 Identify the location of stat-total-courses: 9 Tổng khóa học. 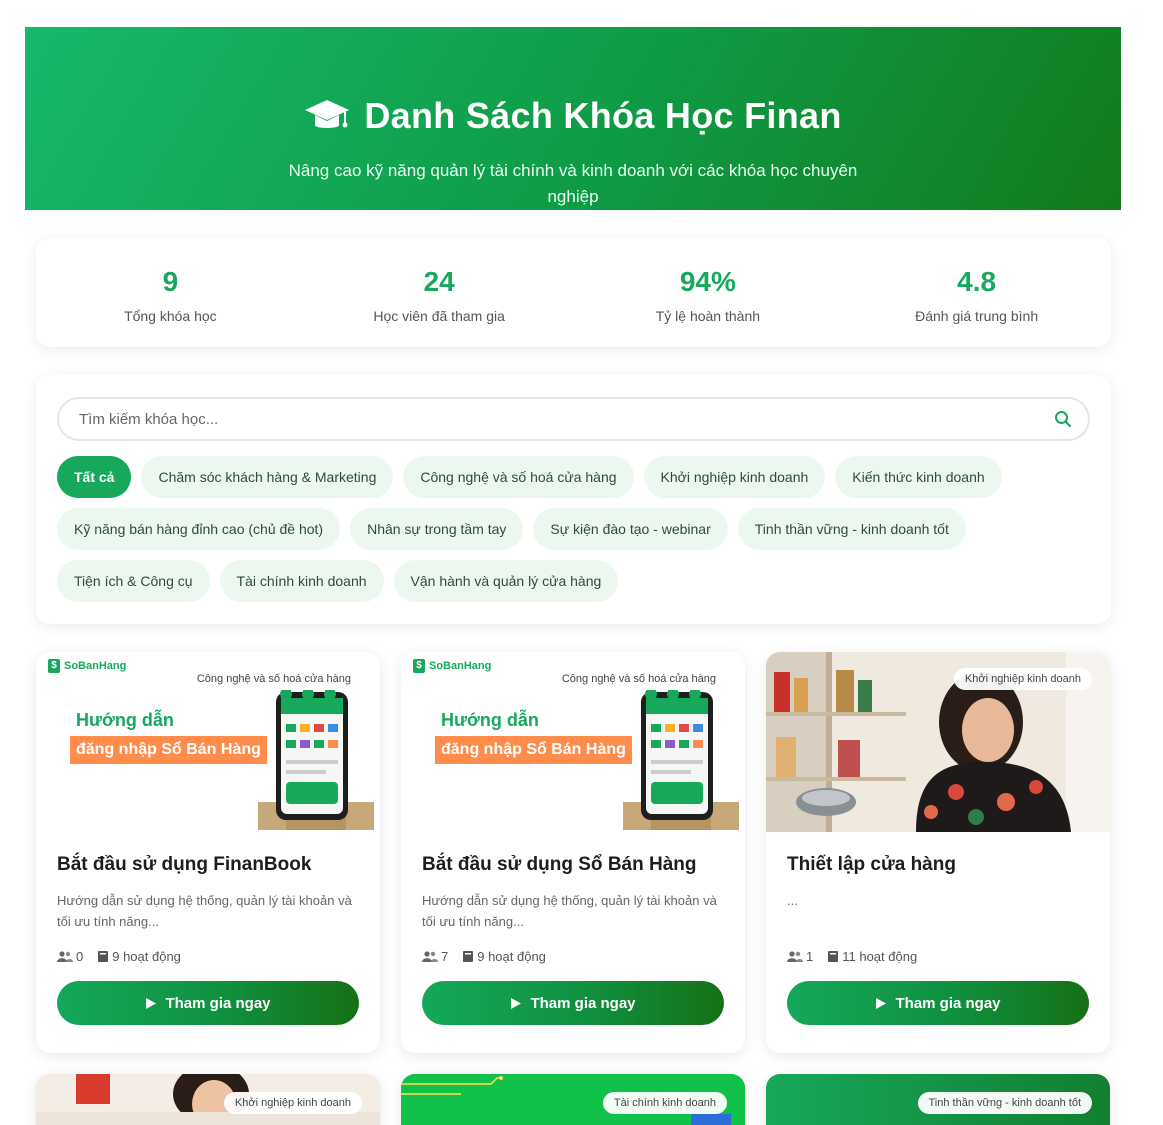
(170, 292).